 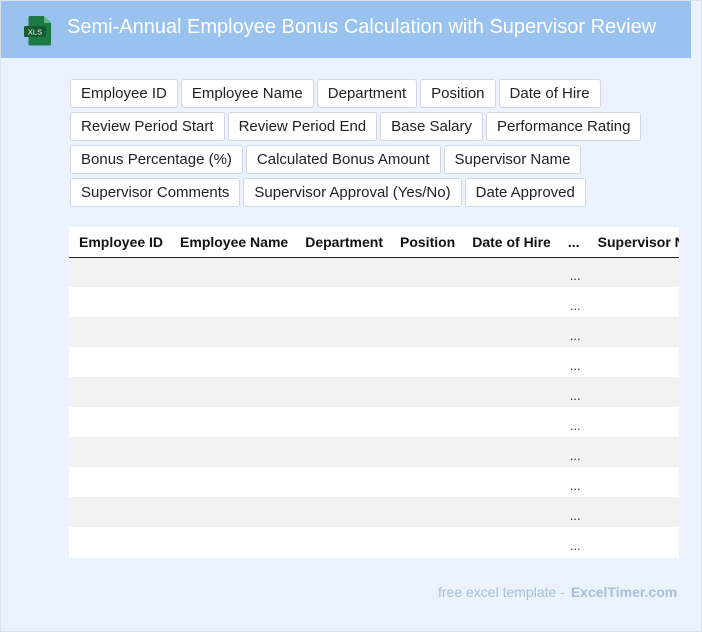 What do you see at coordinates (233, 242) in the screenshot?
I see `column-header: Employee Name` at bounding box center [233, 242].